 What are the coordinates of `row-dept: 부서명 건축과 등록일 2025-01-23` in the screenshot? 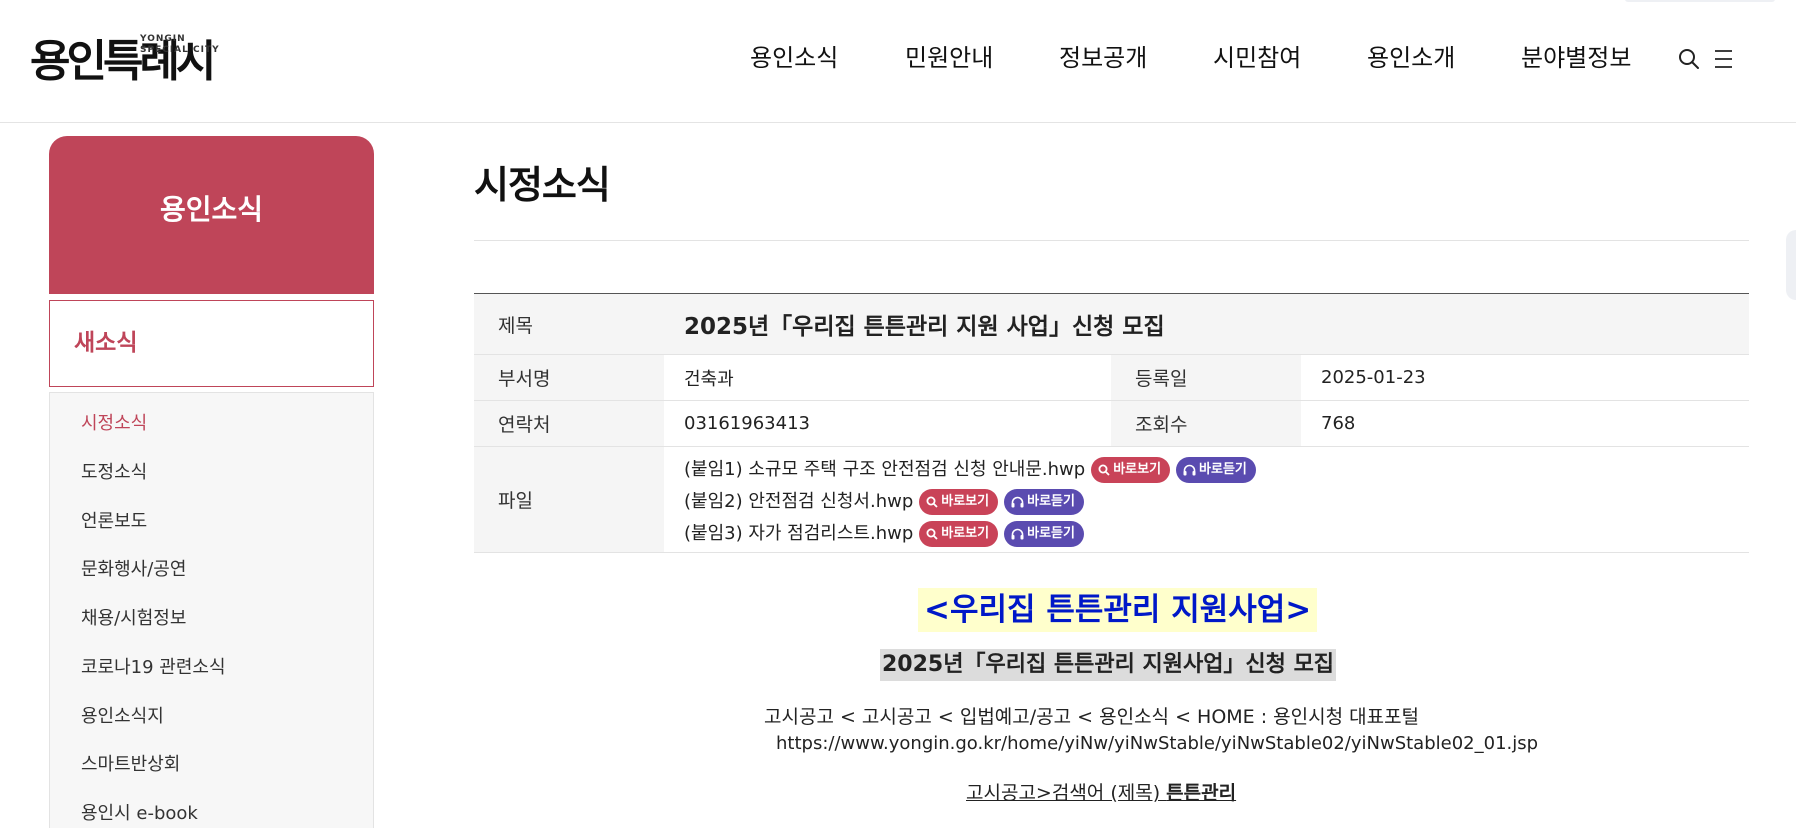 It's located at (1111, 378).